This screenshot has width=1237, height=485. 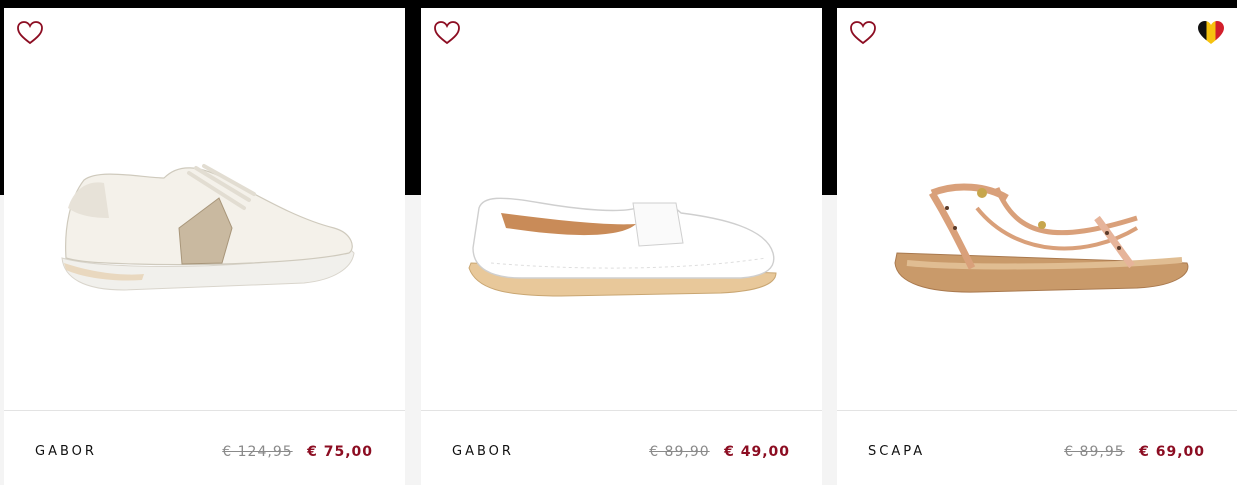 I want to click on sale-price: € 75,00, so click(x=340, y=452).